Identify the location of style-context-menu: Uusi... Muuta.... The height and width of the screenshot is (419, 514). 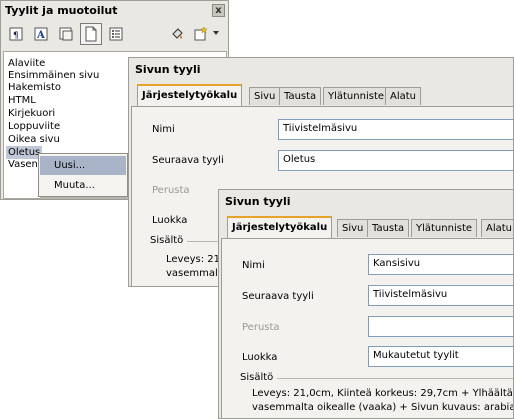
(83, 175).